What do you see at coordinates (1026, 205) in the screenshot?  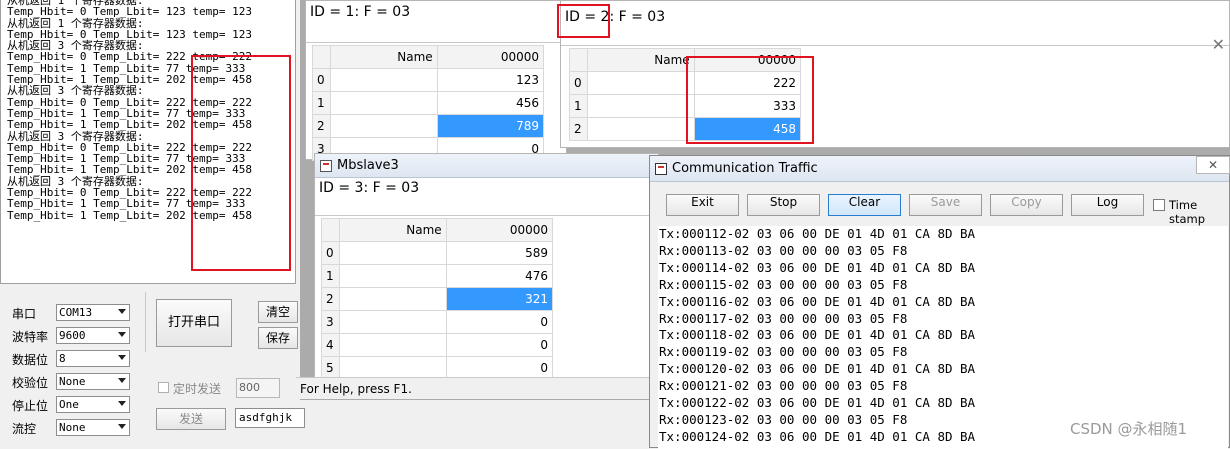 I see `copy-button: Copy` at bounding box center [1026, 205].